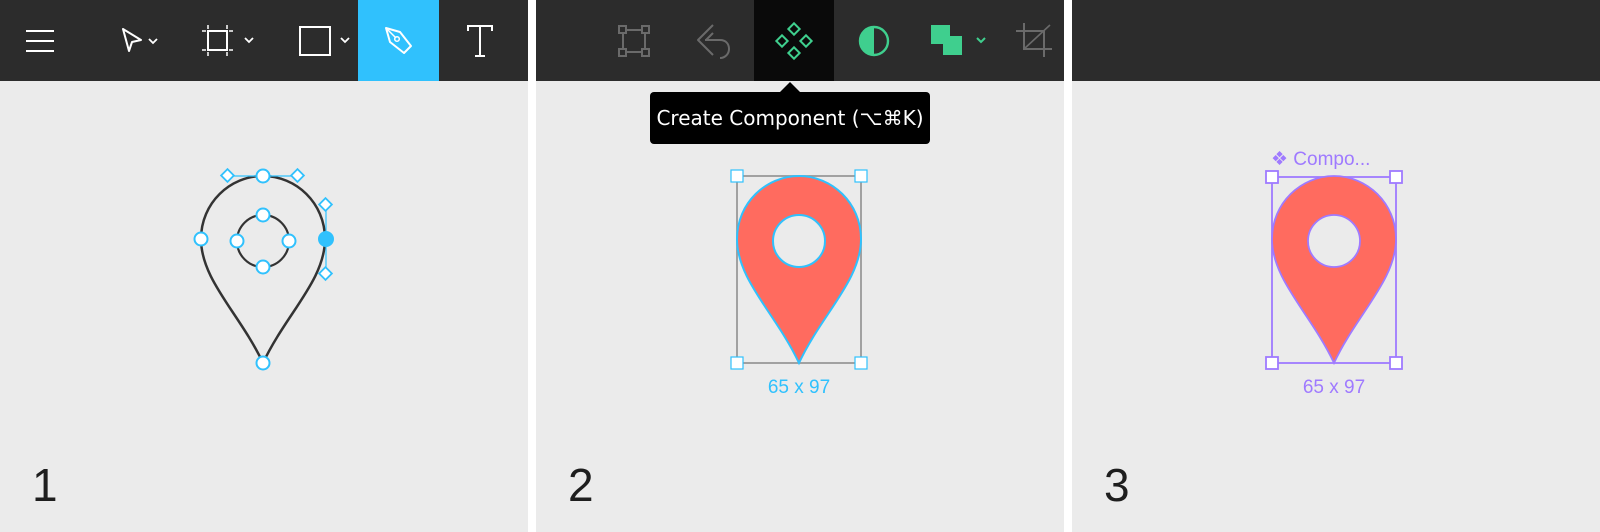  I want to click on pin-hole-path, so click(263, 241).